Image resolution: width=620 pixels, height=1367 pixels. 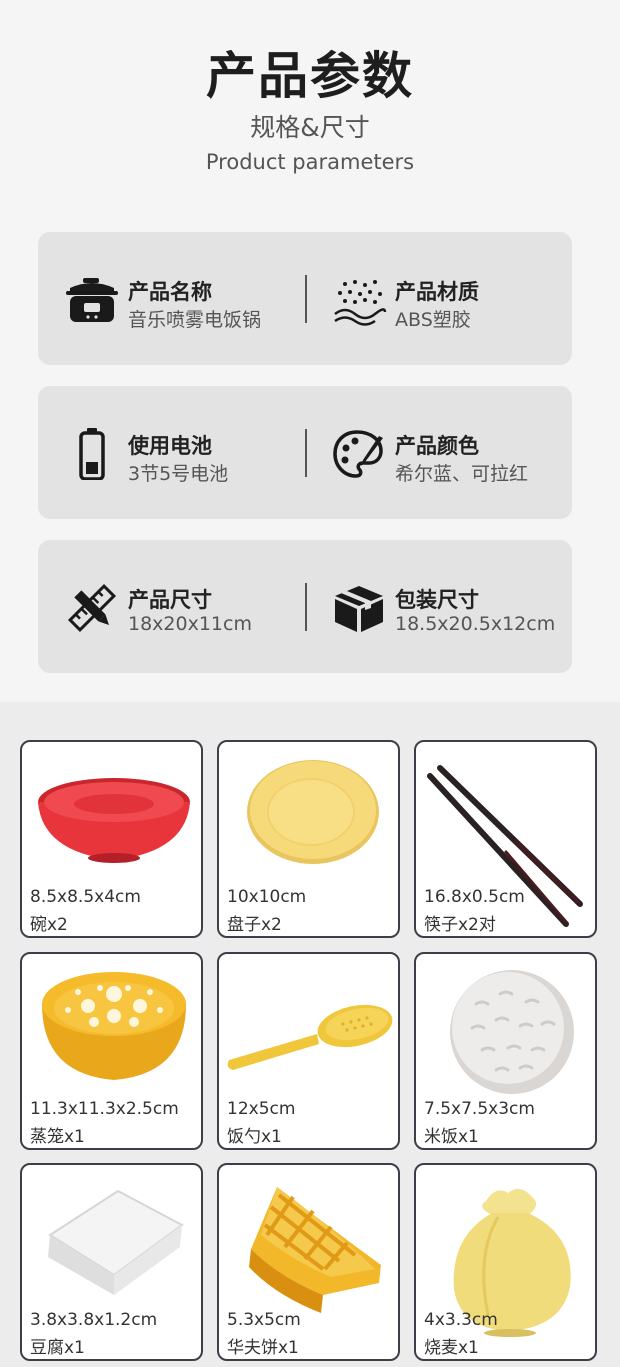 I want to click on page-subtitle: 规格&尺寸, so click(x=310, y=127).